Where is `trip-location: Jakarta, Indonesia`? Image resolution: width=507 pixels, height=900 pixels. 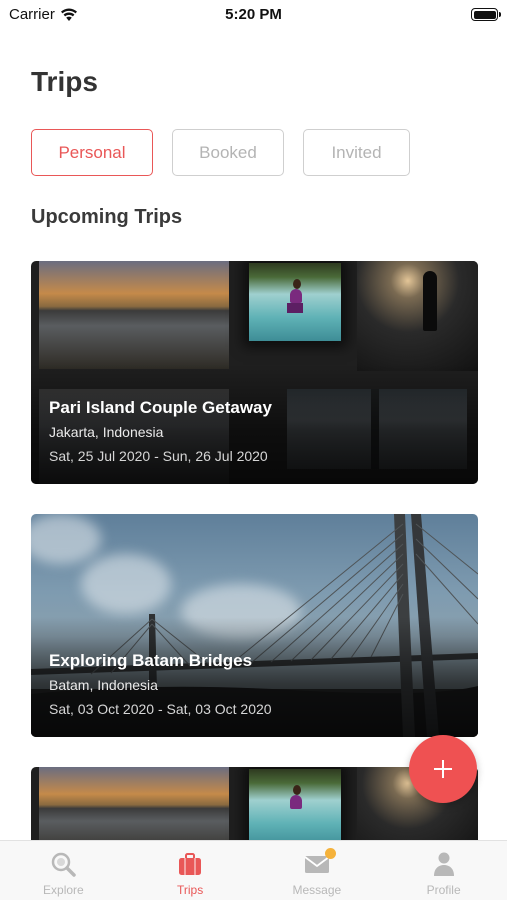 trip-location: Jakarta, Indonesia is located at coordinates (106, 432).